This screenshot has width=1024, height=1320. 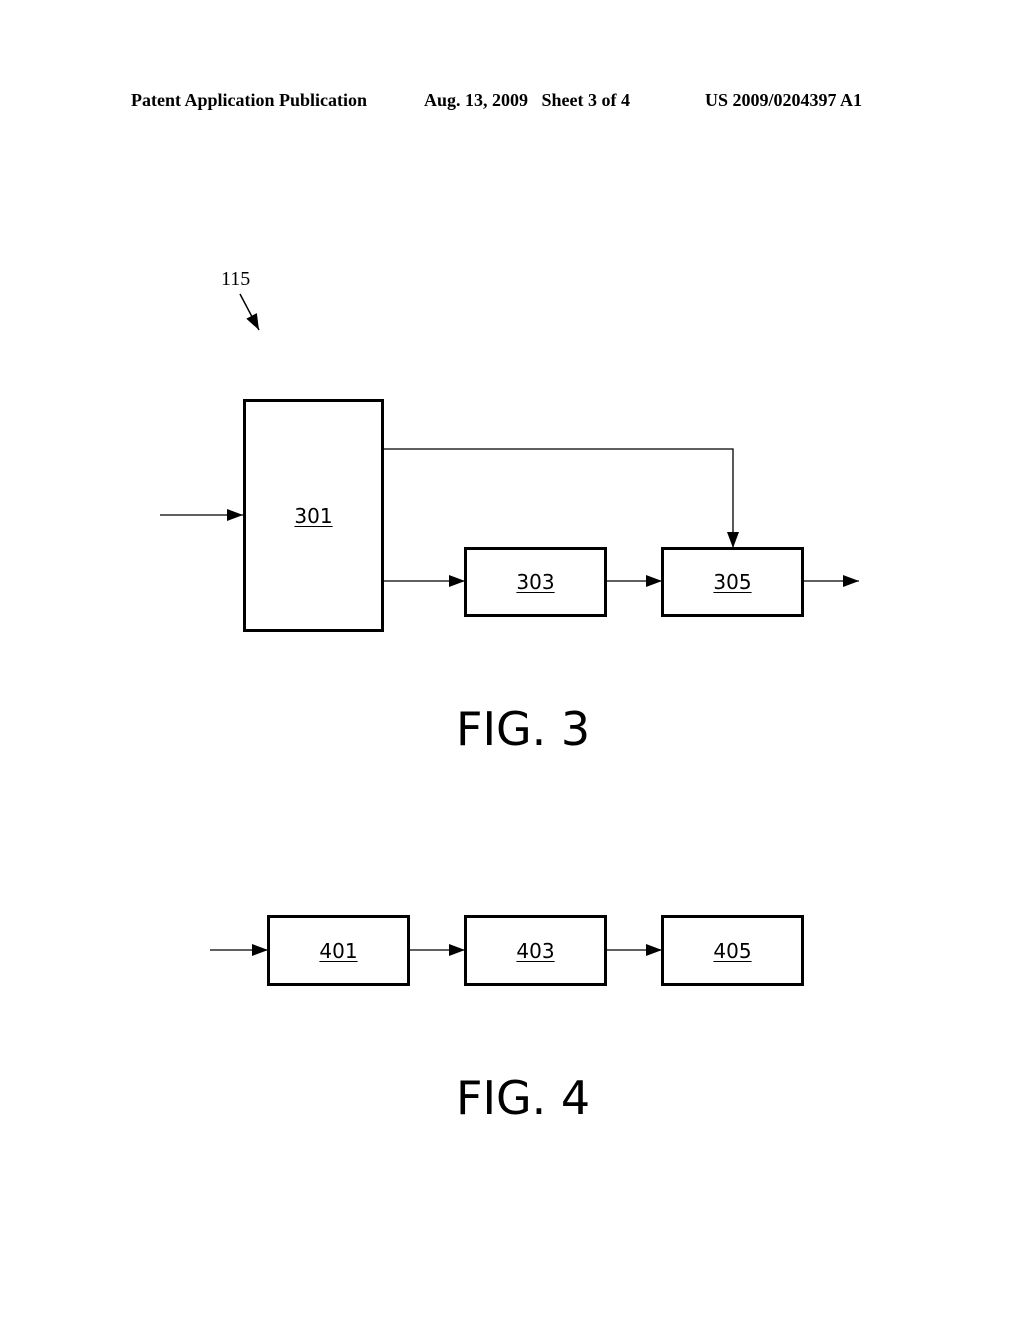 What do you see at coordinates (236, 279) in the screenshot?
I see `reference-numeral-115: 115` at bounding box center [236, 279].